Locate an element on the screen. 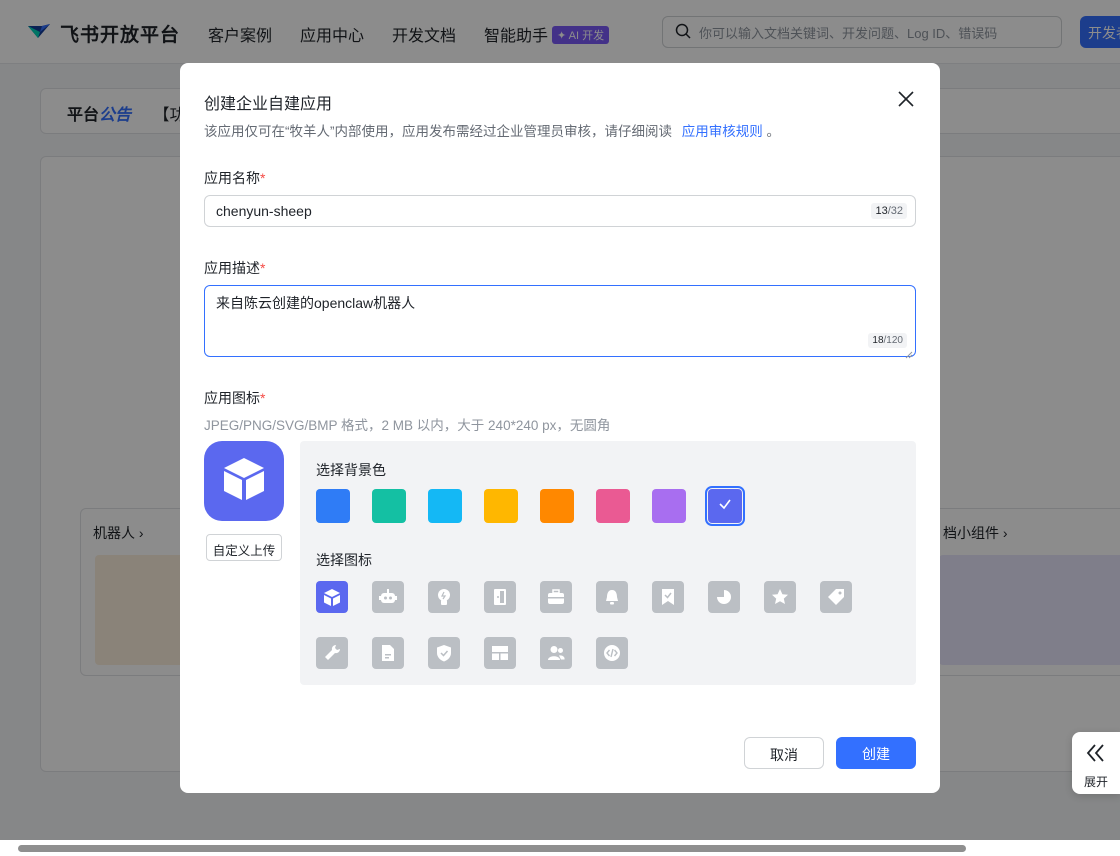 This screenshot has width=1120, height=856. close-icon is located at coordinates (906, 99).